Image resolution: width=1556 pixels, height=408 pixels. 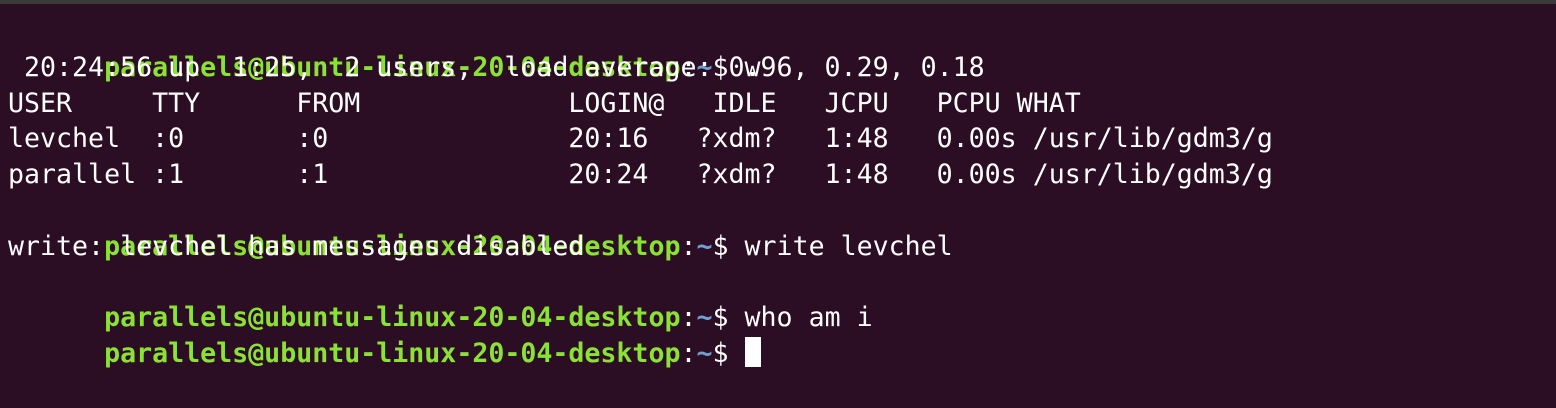 I want to click on command-text: who am i, so click(x=808, y=318).